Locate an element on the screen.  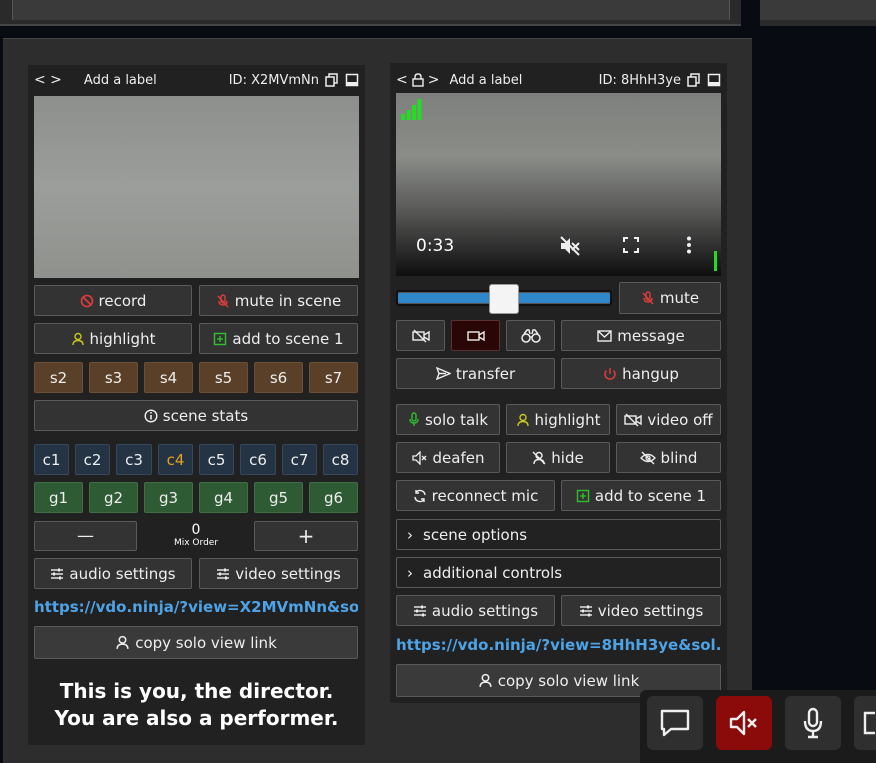
scene-stats-button: scene stats is located at coordinates (196, 415).